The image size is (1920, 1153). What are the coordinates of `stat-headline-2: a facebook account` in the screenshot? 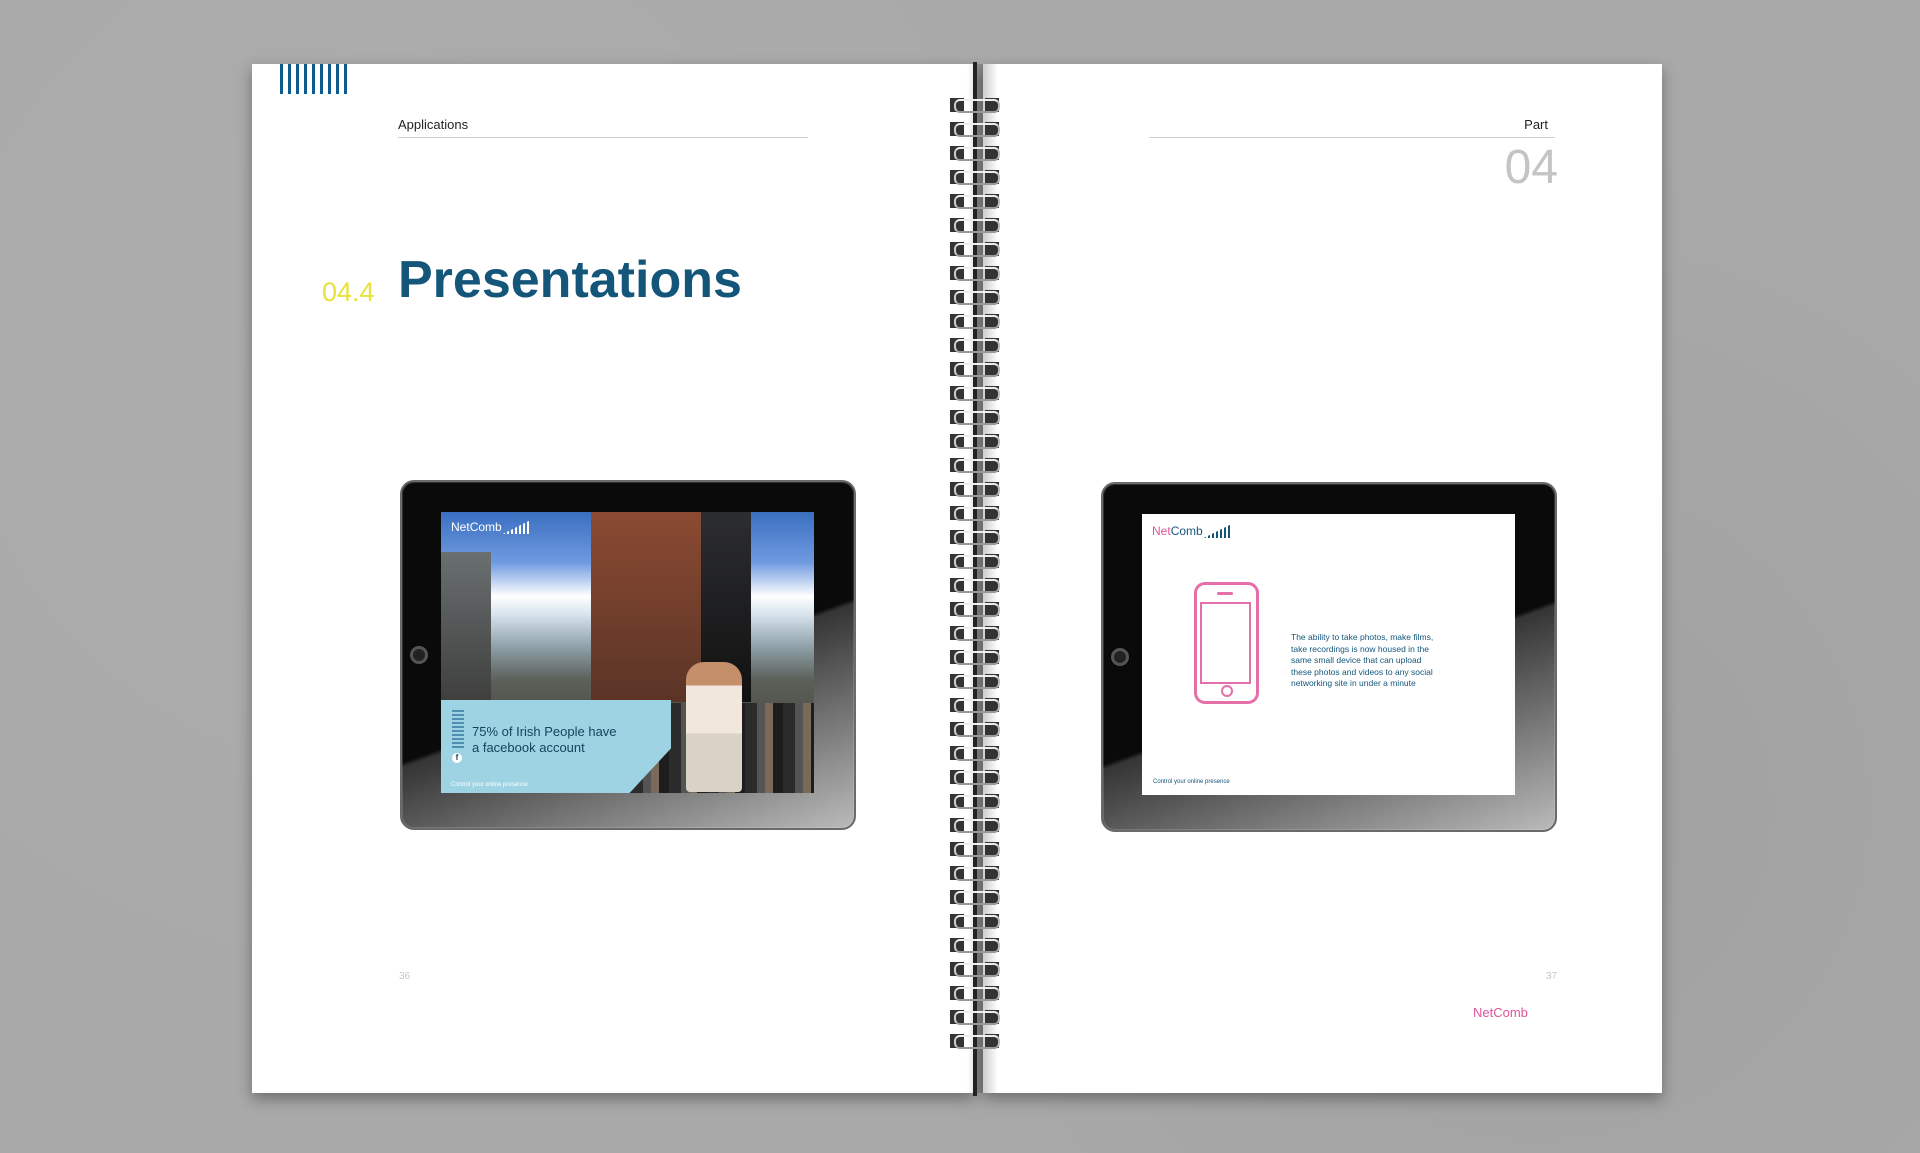 It's located at (528, 747).